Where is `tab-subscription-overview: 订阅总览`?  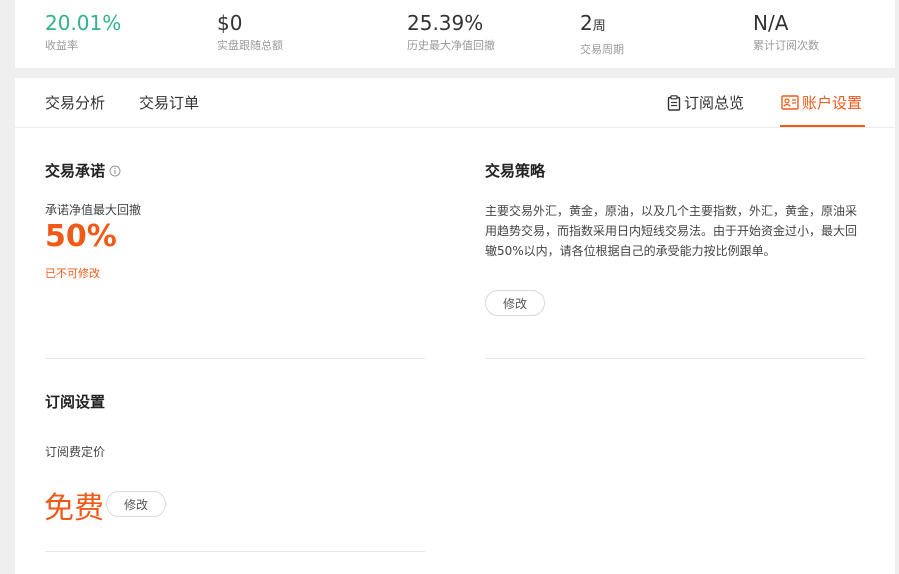 tab-subscription-overview: 订阅总览 is located at coordinates (705, 102).